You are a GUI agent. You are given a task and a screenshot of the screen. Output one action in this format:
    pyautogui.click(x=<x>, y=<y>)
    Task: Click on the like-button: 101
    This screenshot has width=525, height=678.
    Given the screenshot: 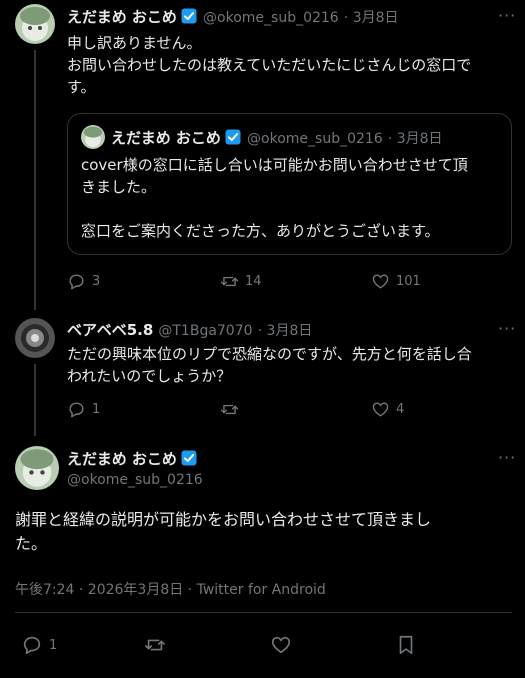 What is the action you would take?
    pyautogui.click(x=396, y=281)
    